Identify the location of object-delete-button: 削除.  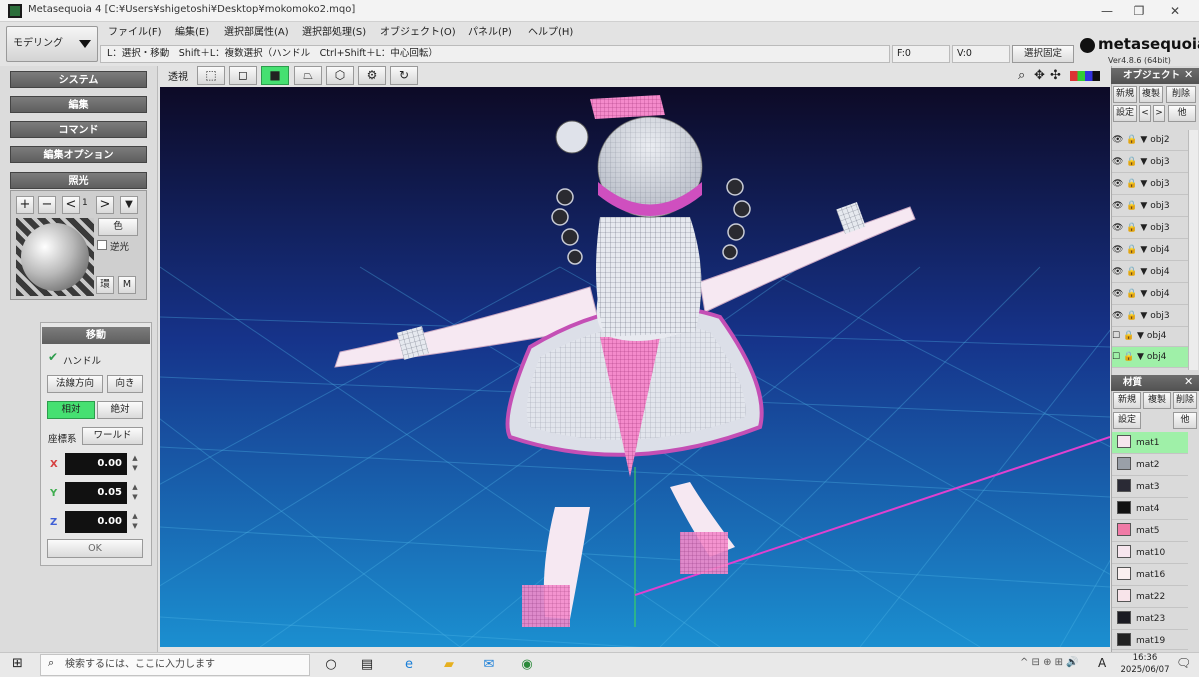
(1181, 94).